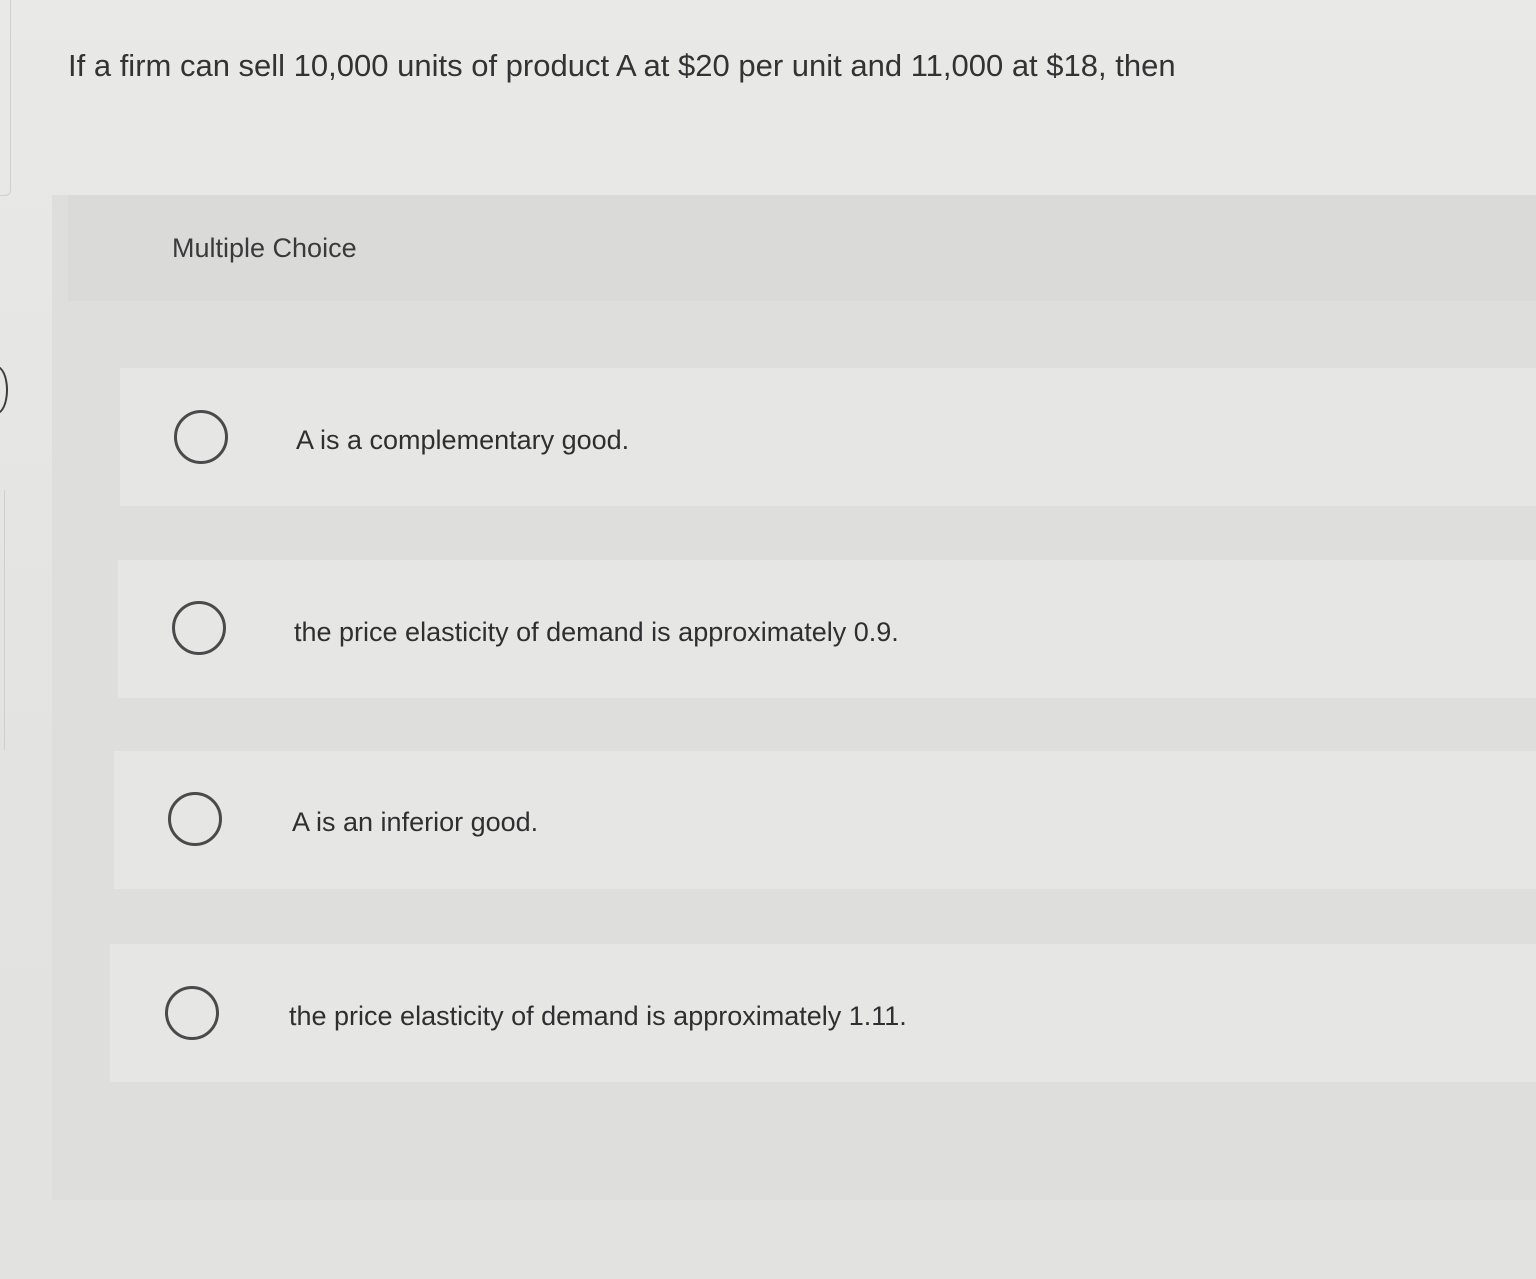 The image size is (1536, 1279). What do you see at coordinates (4, 390) in the screenshot?
I see `left-edge-bracket` at bounding box center [4, 390].